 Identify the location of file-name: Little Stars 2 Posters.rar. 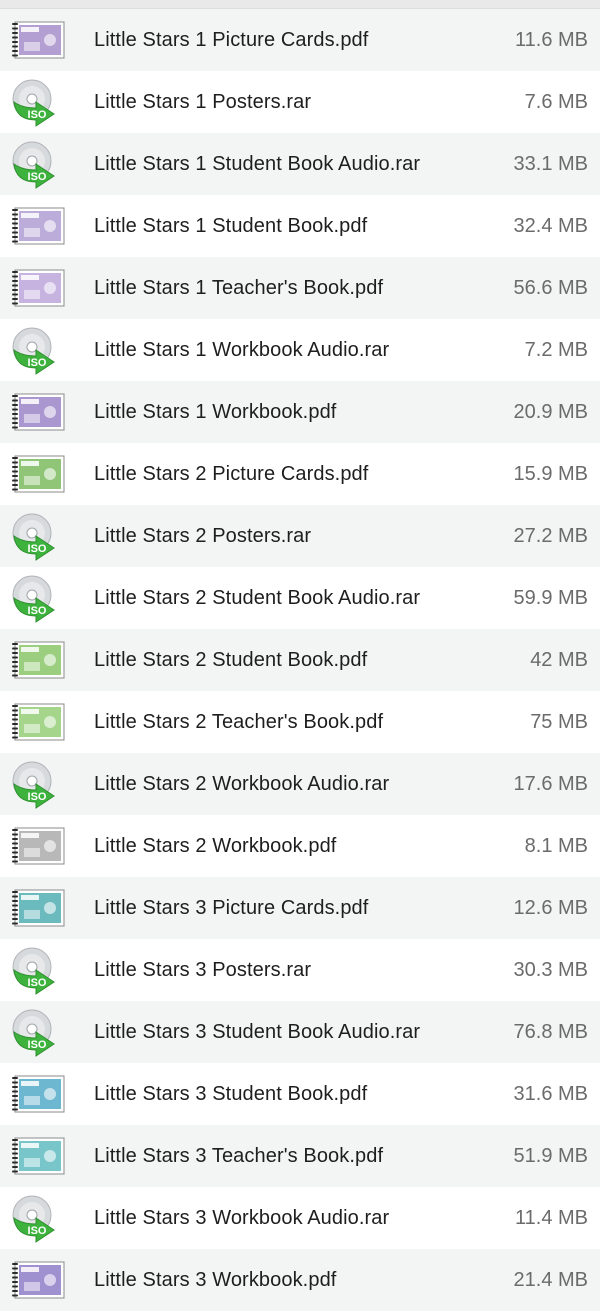
(203, 535).